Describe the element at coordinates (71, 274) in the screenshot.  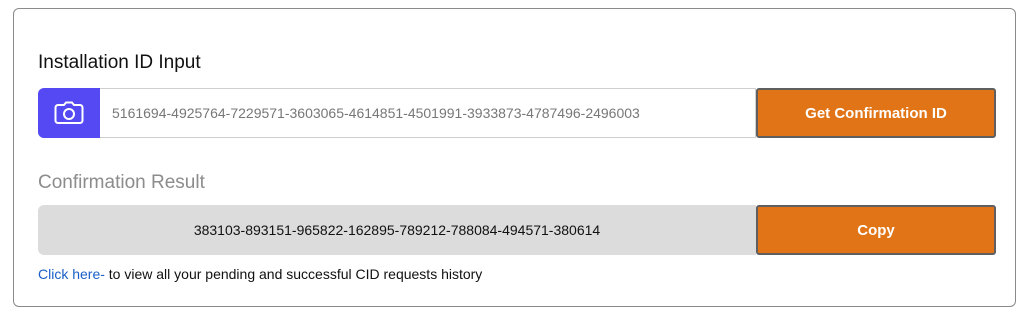
I see `history-link: Click here-` at that location.